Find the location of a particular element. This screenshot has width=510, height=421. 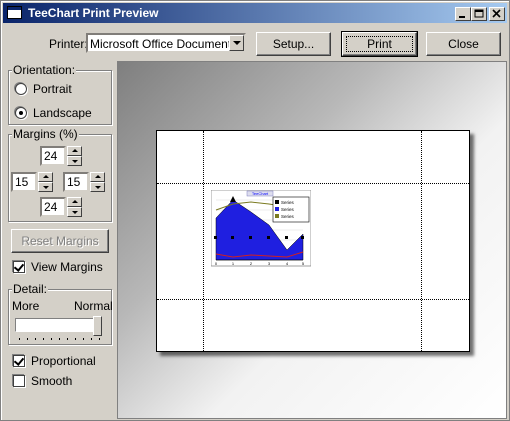

close-window-button is located at coordinates (497, 14).